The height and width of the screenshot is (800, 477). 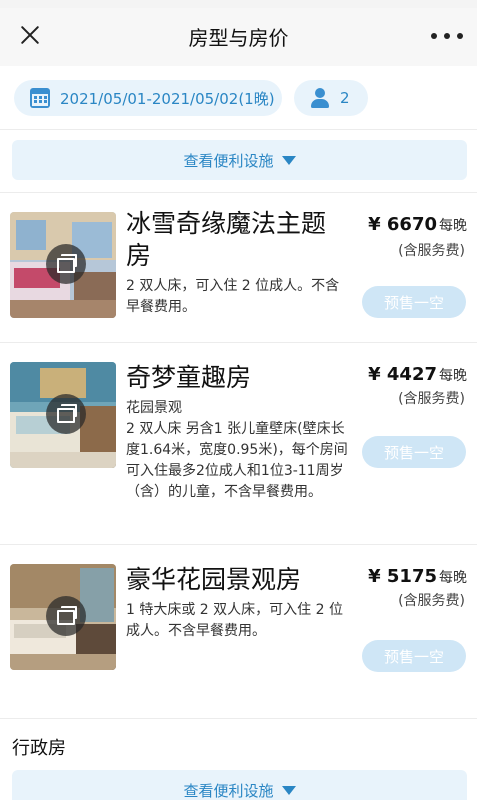 I want to click on room-description: 1 特大床或 2 双人床，可入住 2 位成人。不含早餐费用。, so click(x=234, y=620).